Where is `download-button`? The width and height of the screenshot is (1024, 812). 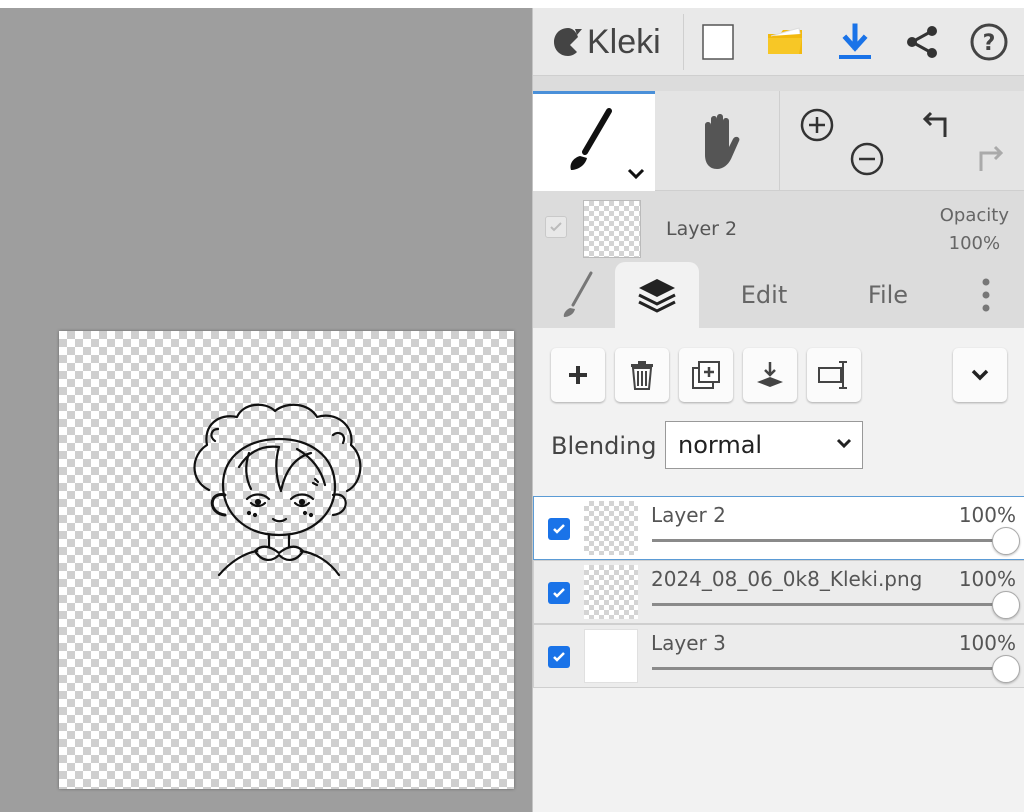
download-button is located at coordinates (855, 42).